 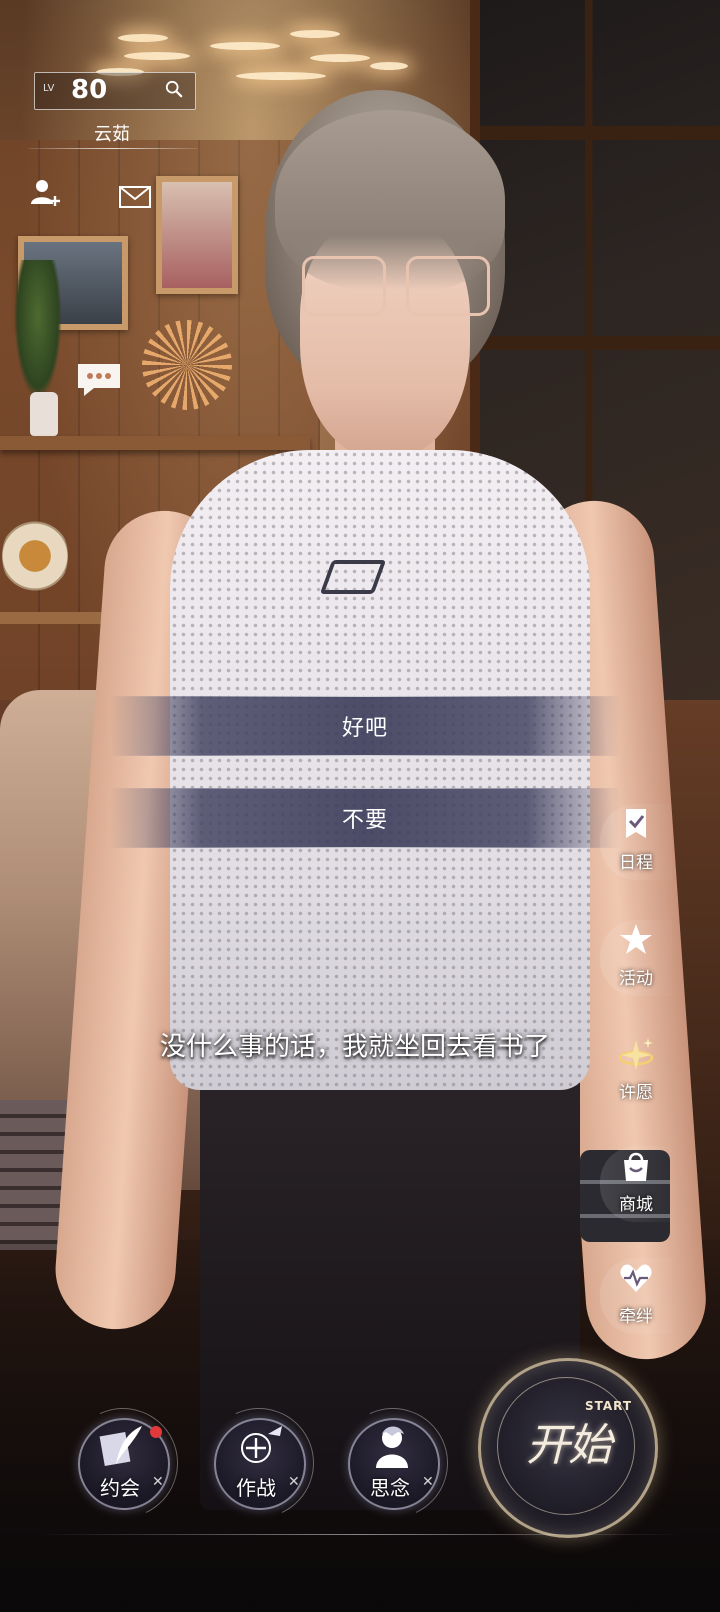 I want to click on bond-heart-icon, so click(x=636, y=1278).